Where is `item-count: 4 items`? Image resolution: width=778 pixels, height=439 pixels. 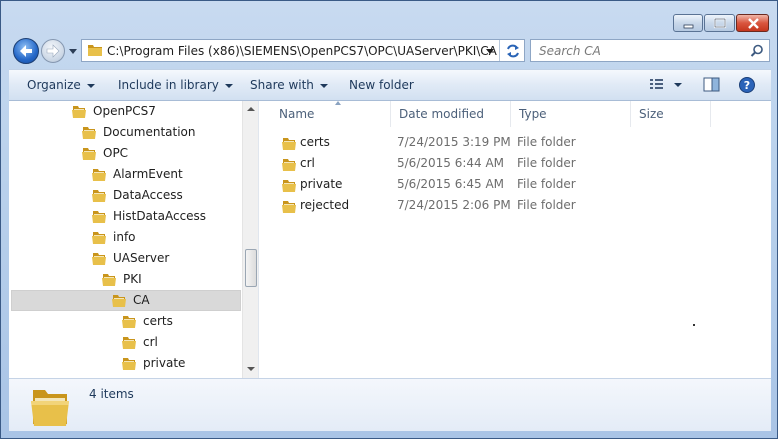 item-count: 4 items is located at coordinates (111, 394).